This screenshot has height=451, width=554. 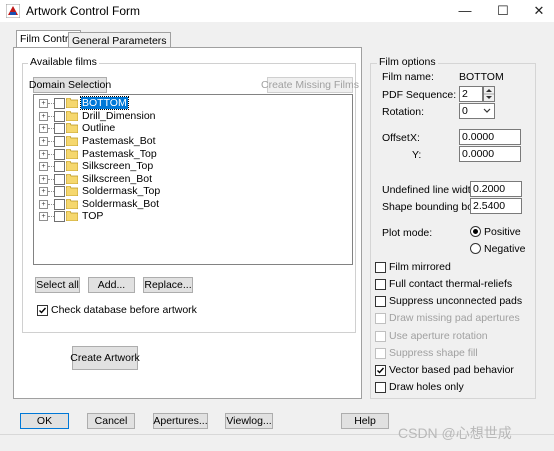 I want to click on shape-bounding-box-input: 2.5400, so click(x=496, y=206).